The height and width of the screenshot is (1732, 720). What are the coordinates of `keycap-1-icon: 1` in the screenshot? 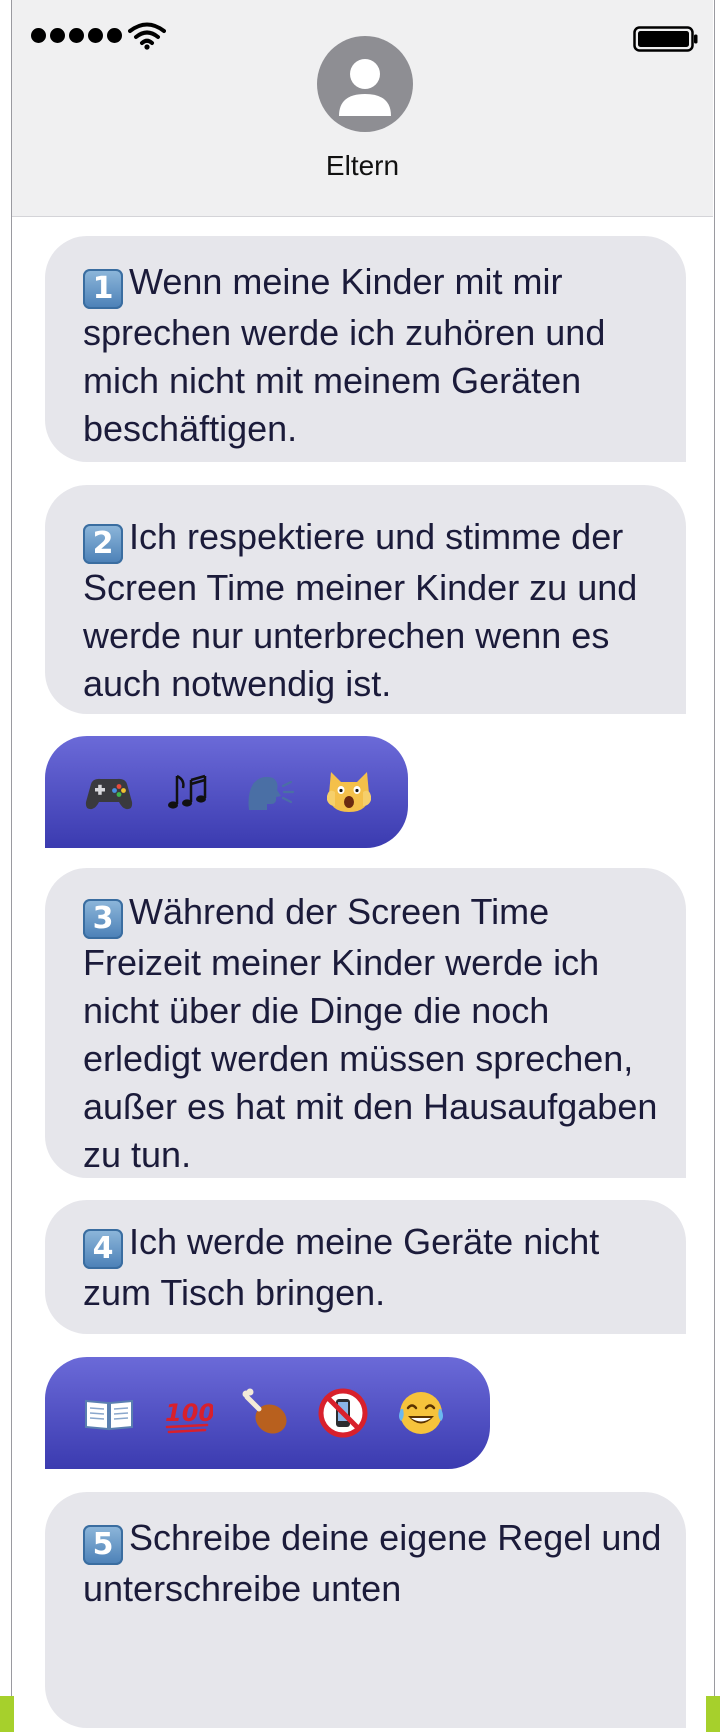 It's located at (103, 289).